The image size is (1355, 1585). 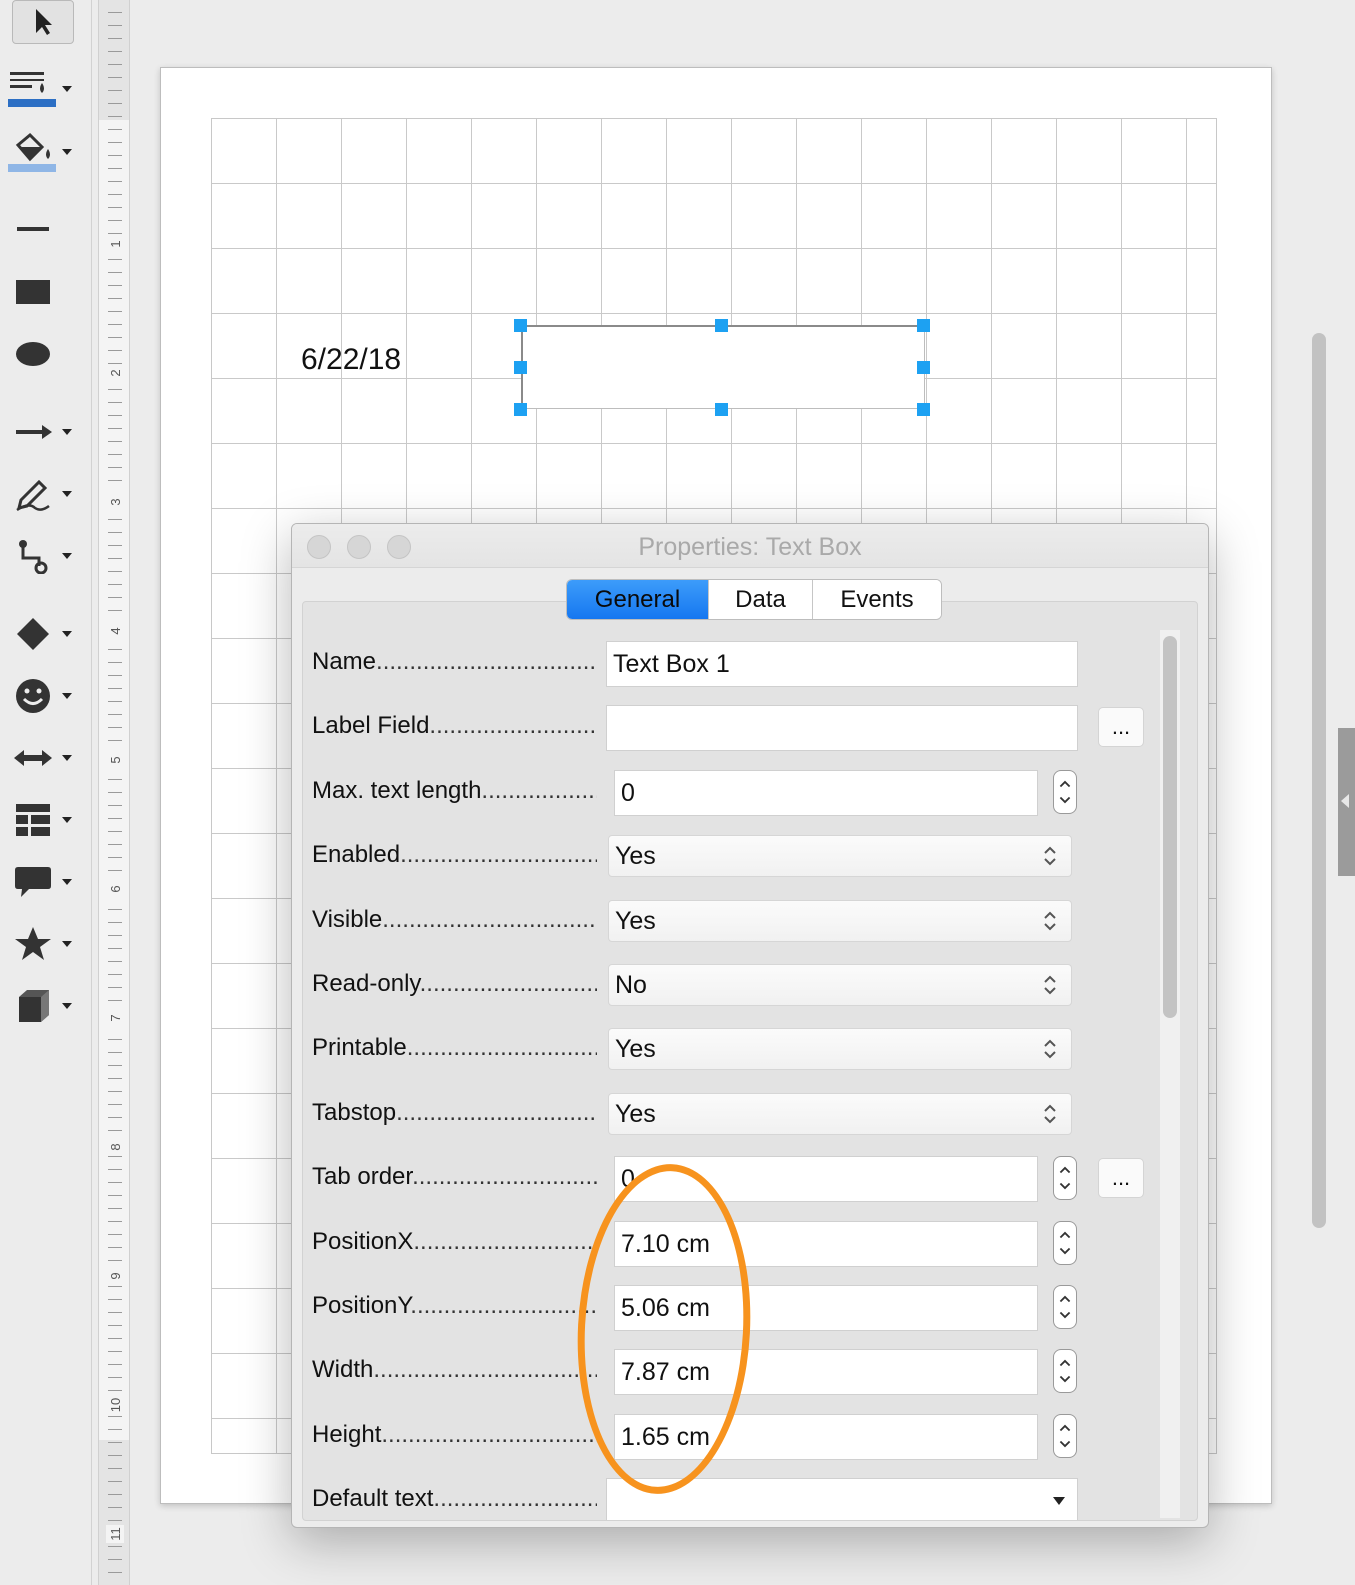 What do you see at coordinates (826, 1372) in the screenshot?
I see `width-input: 7.87 cm` at bounding box center [826, 1372].